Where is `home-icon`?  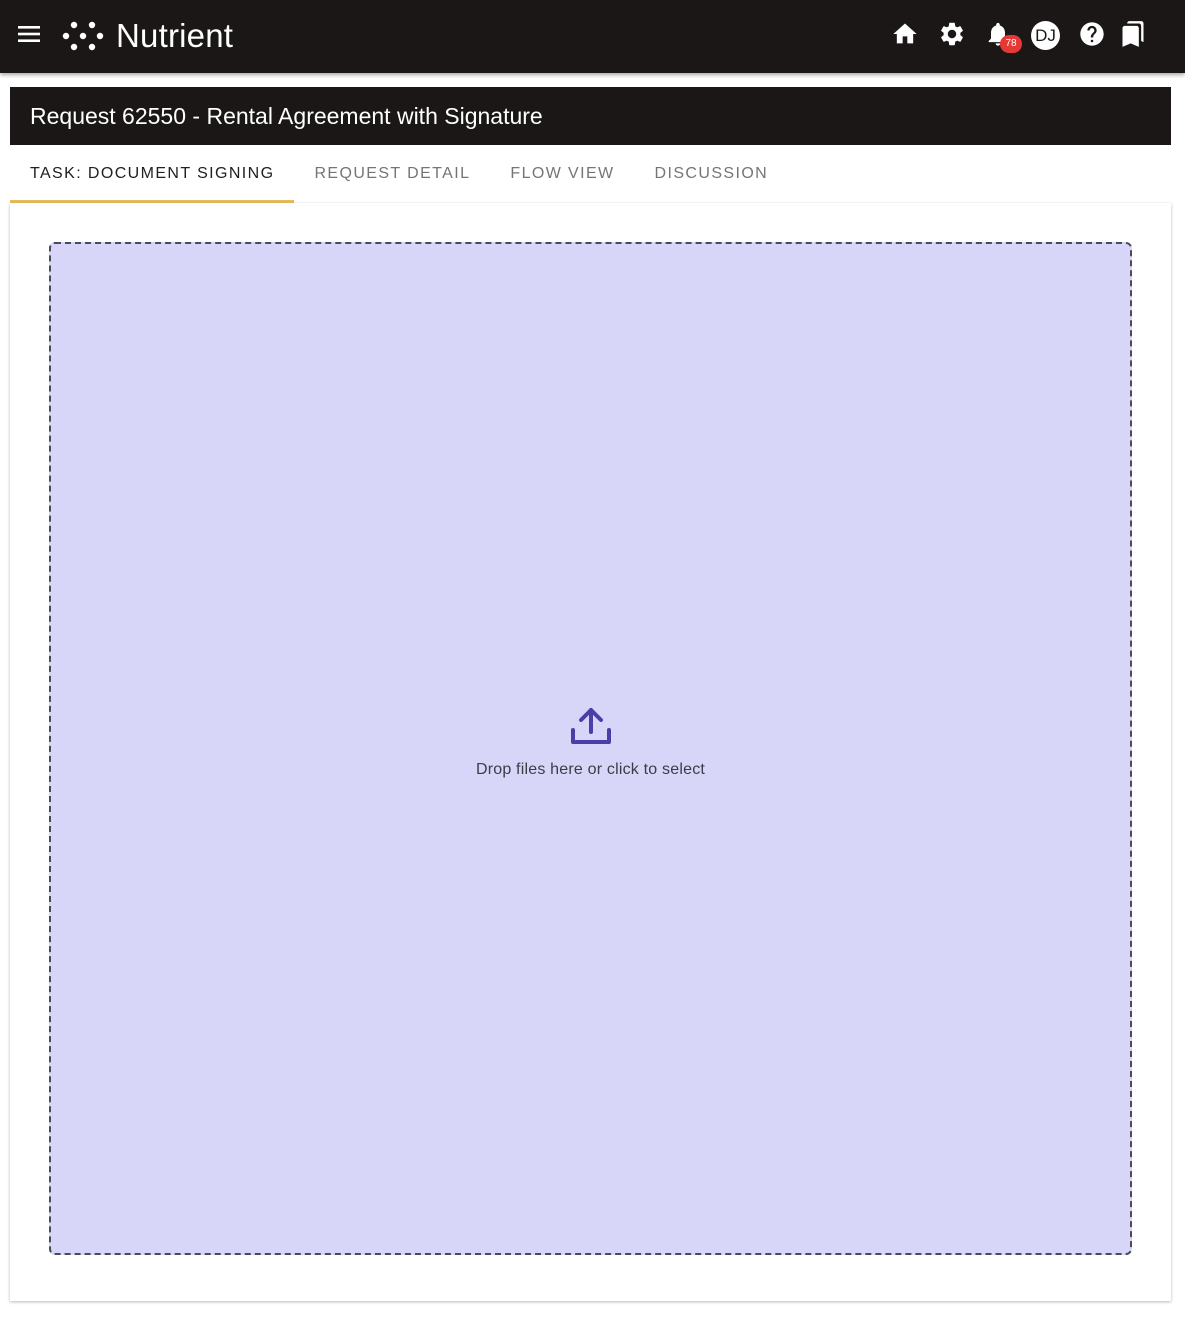
home-icon is located at coordinates (905, 33).